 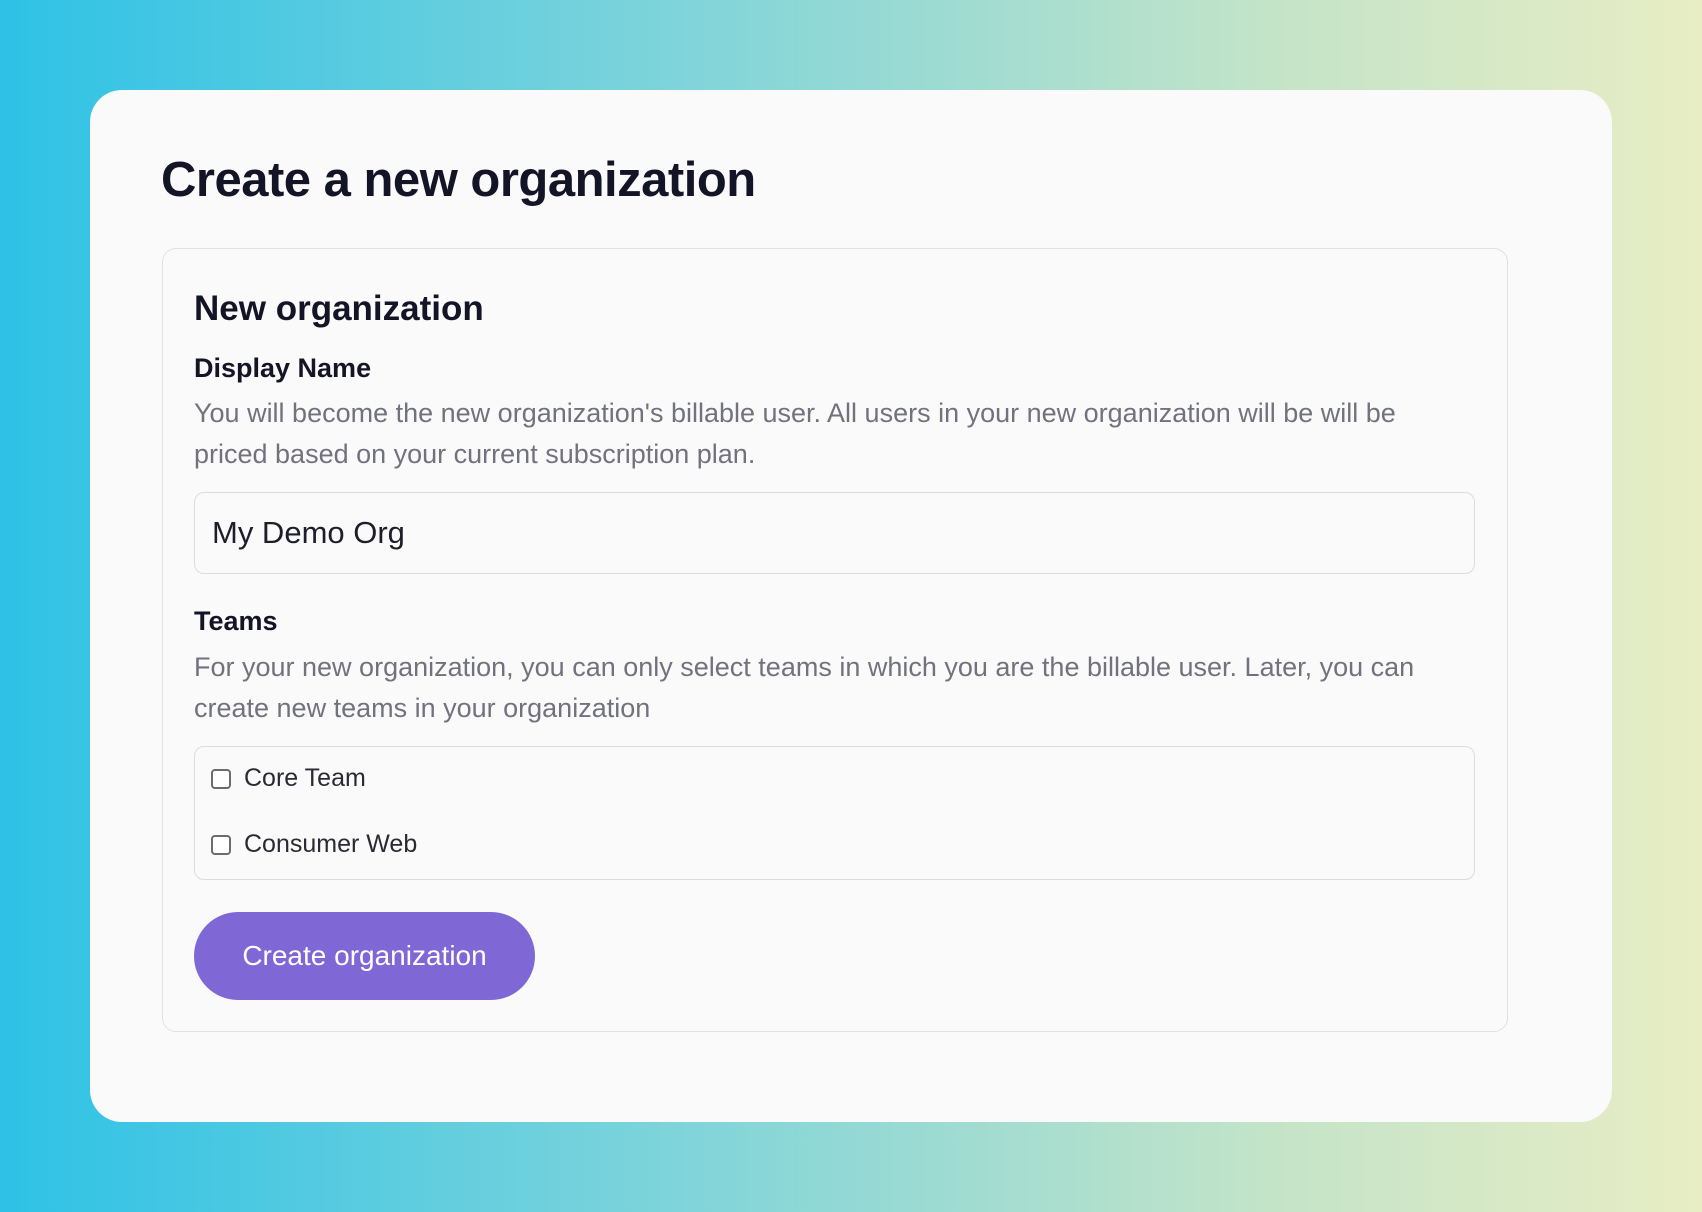 I want to click on team-option-core-team: Core Team, so click(x=288, y=778).